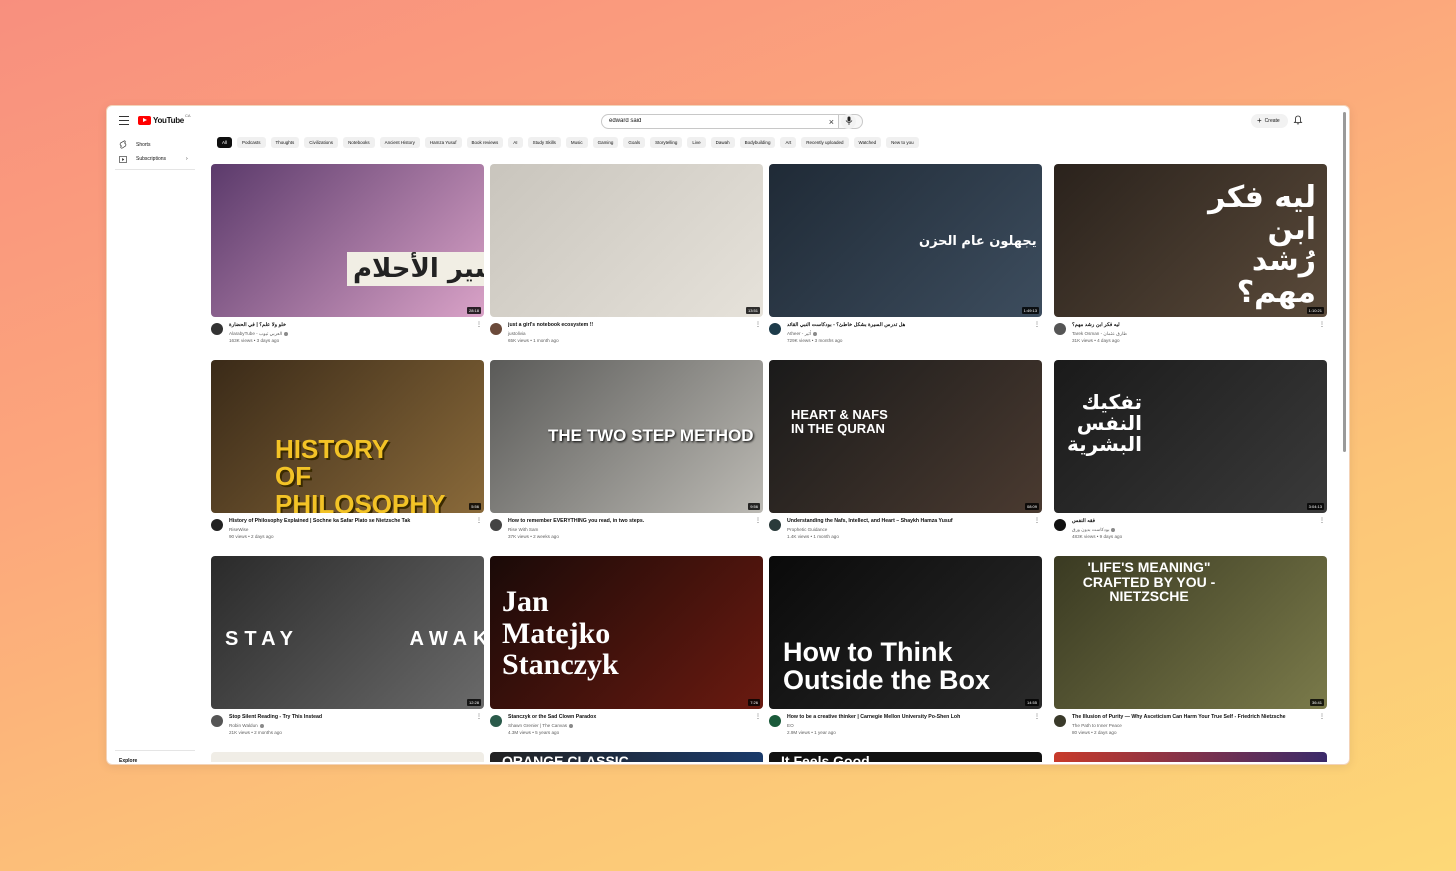 The height and width of the screenshot is (871, 1456). I want to click on notifications-bell-icon, so click(1298, 120).